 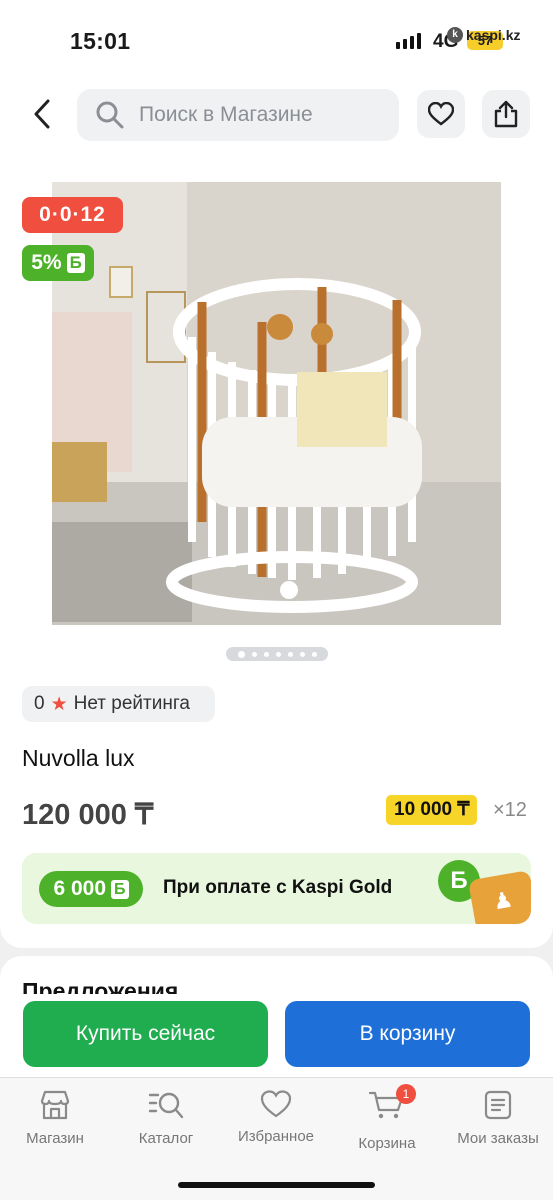 I want to click on image-pagination, so click(x=277, y=654).